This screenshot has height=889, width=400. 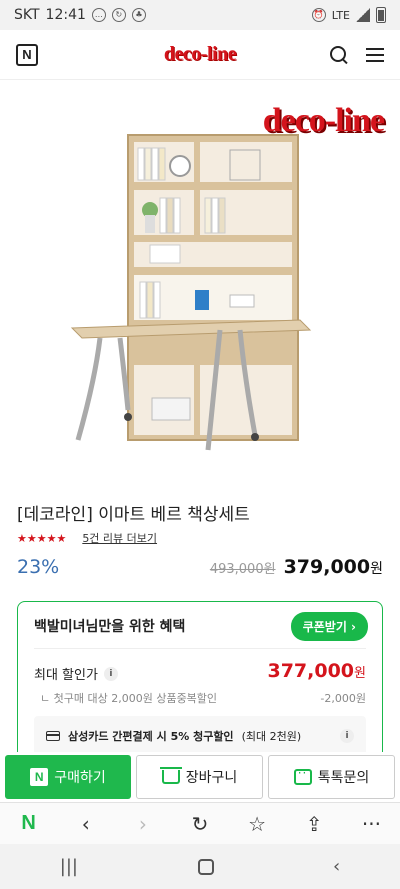 I want to click on browser-toolbar: N ‹ › ↻ ☆ ⇪ ···, so click(x=200, y=823).